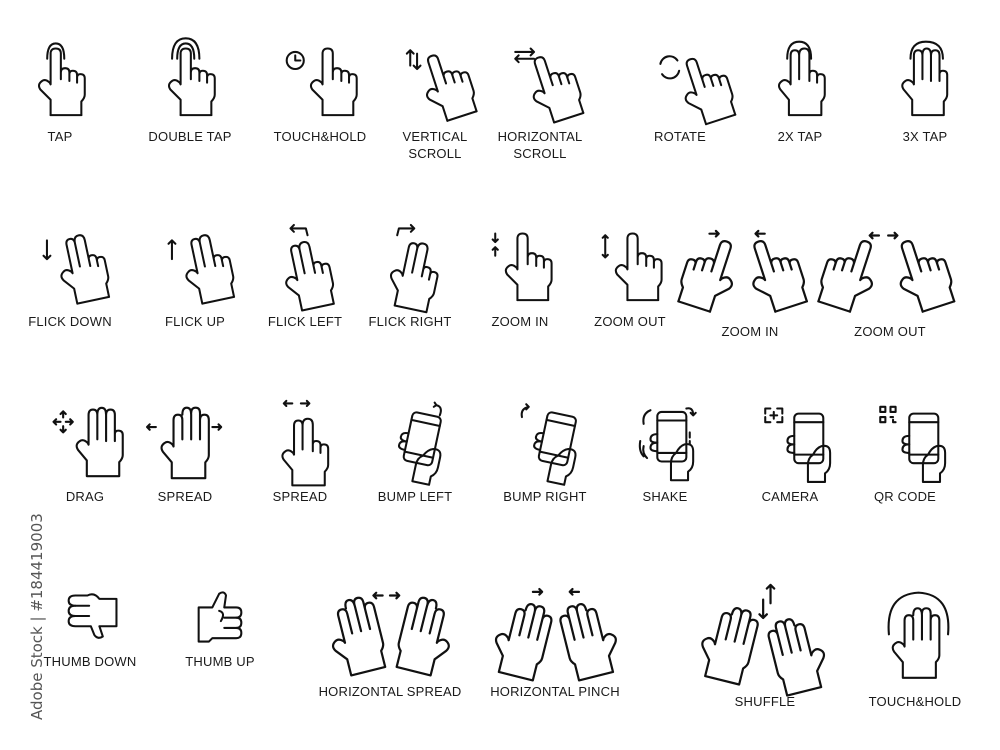 The image size is (1000, 750). What do you see at coordinates (544, 83) in the screenshot?
I see `horizontal-scroll-icon` at bounding box center [544, 83].